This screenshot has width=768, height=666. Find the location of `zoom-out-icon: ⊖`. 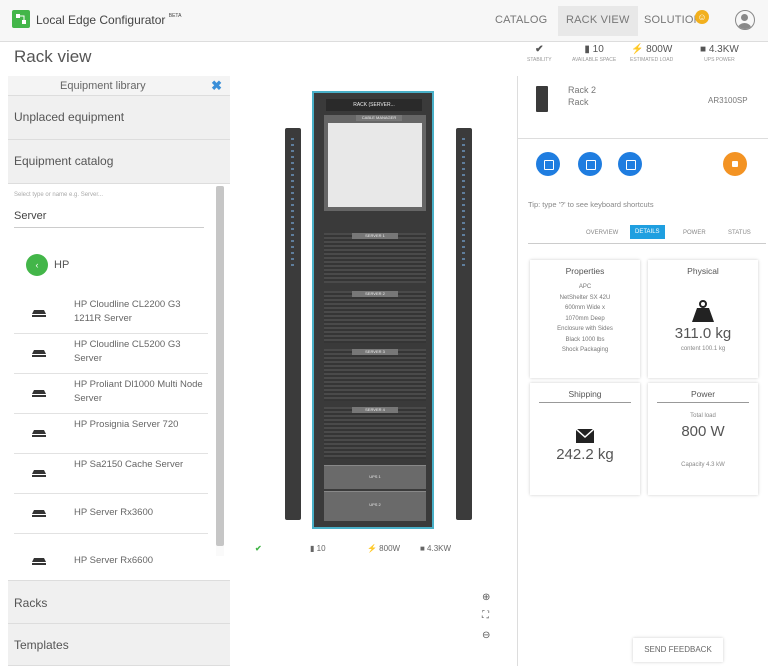

zoom-out-icon: ⊖ is located at coordinates (486, 635).